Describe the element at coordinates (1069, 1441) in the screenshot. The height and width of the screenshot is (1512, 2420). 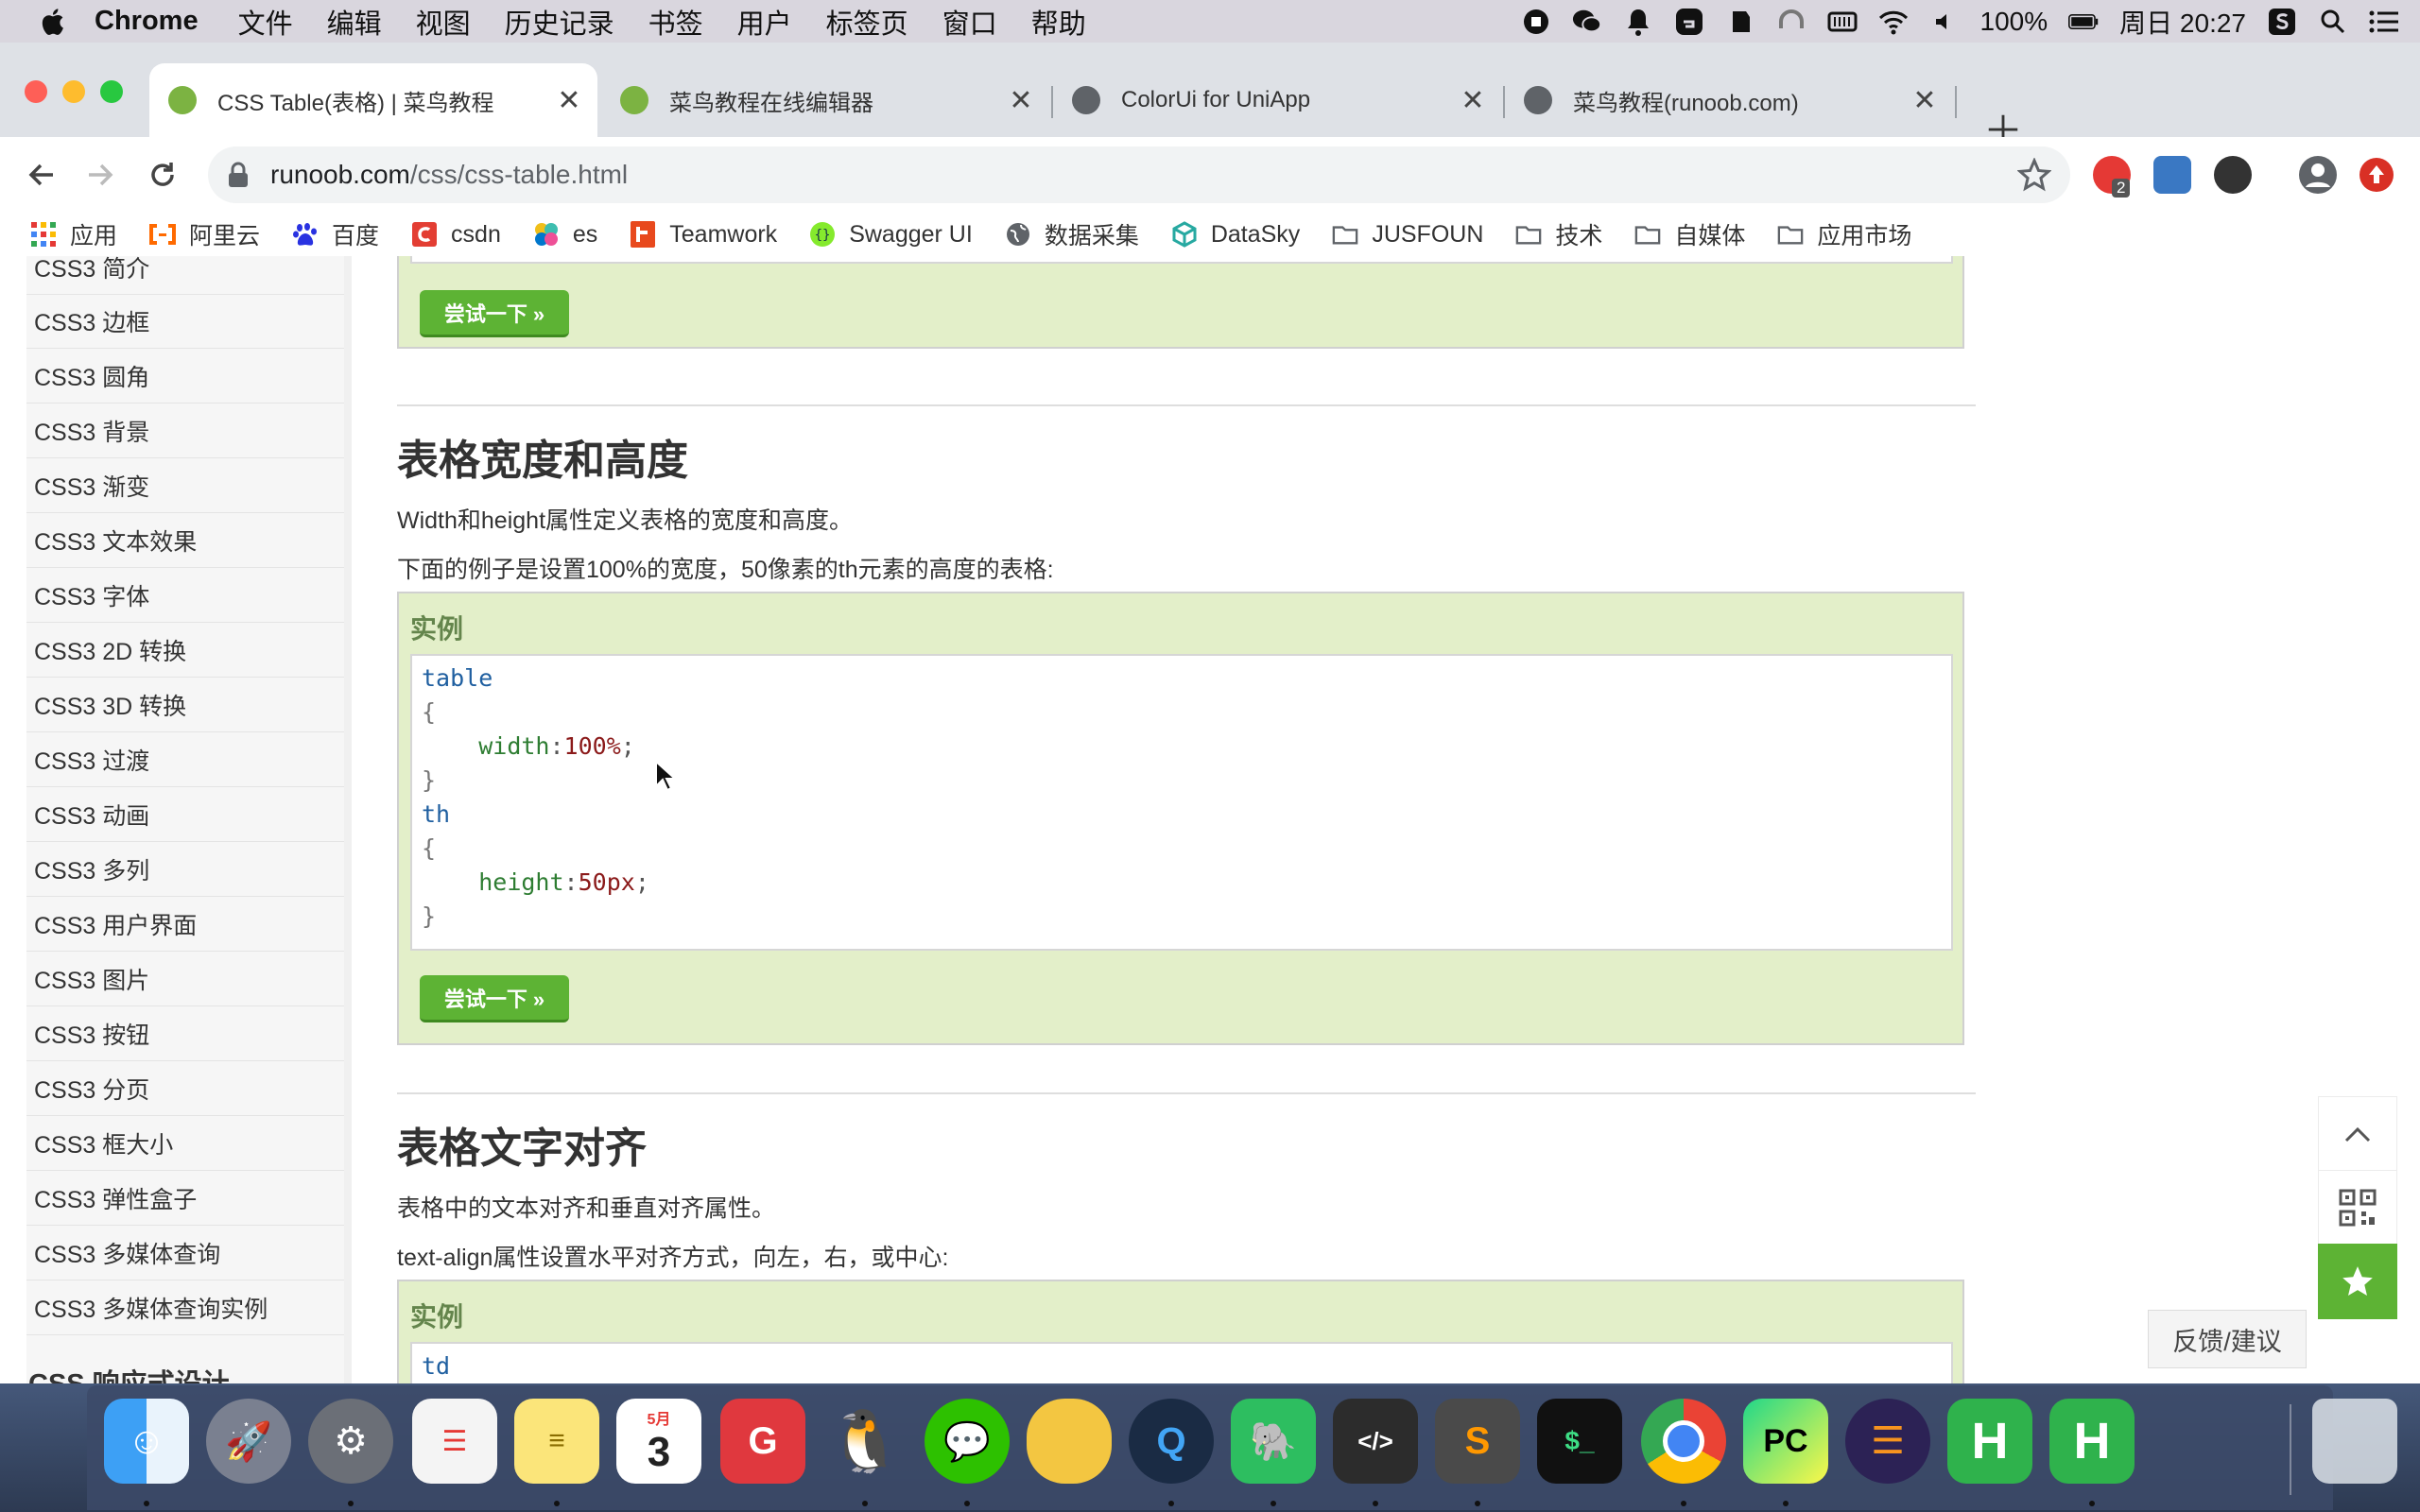
I see `sequel-pro-icon` at that location.